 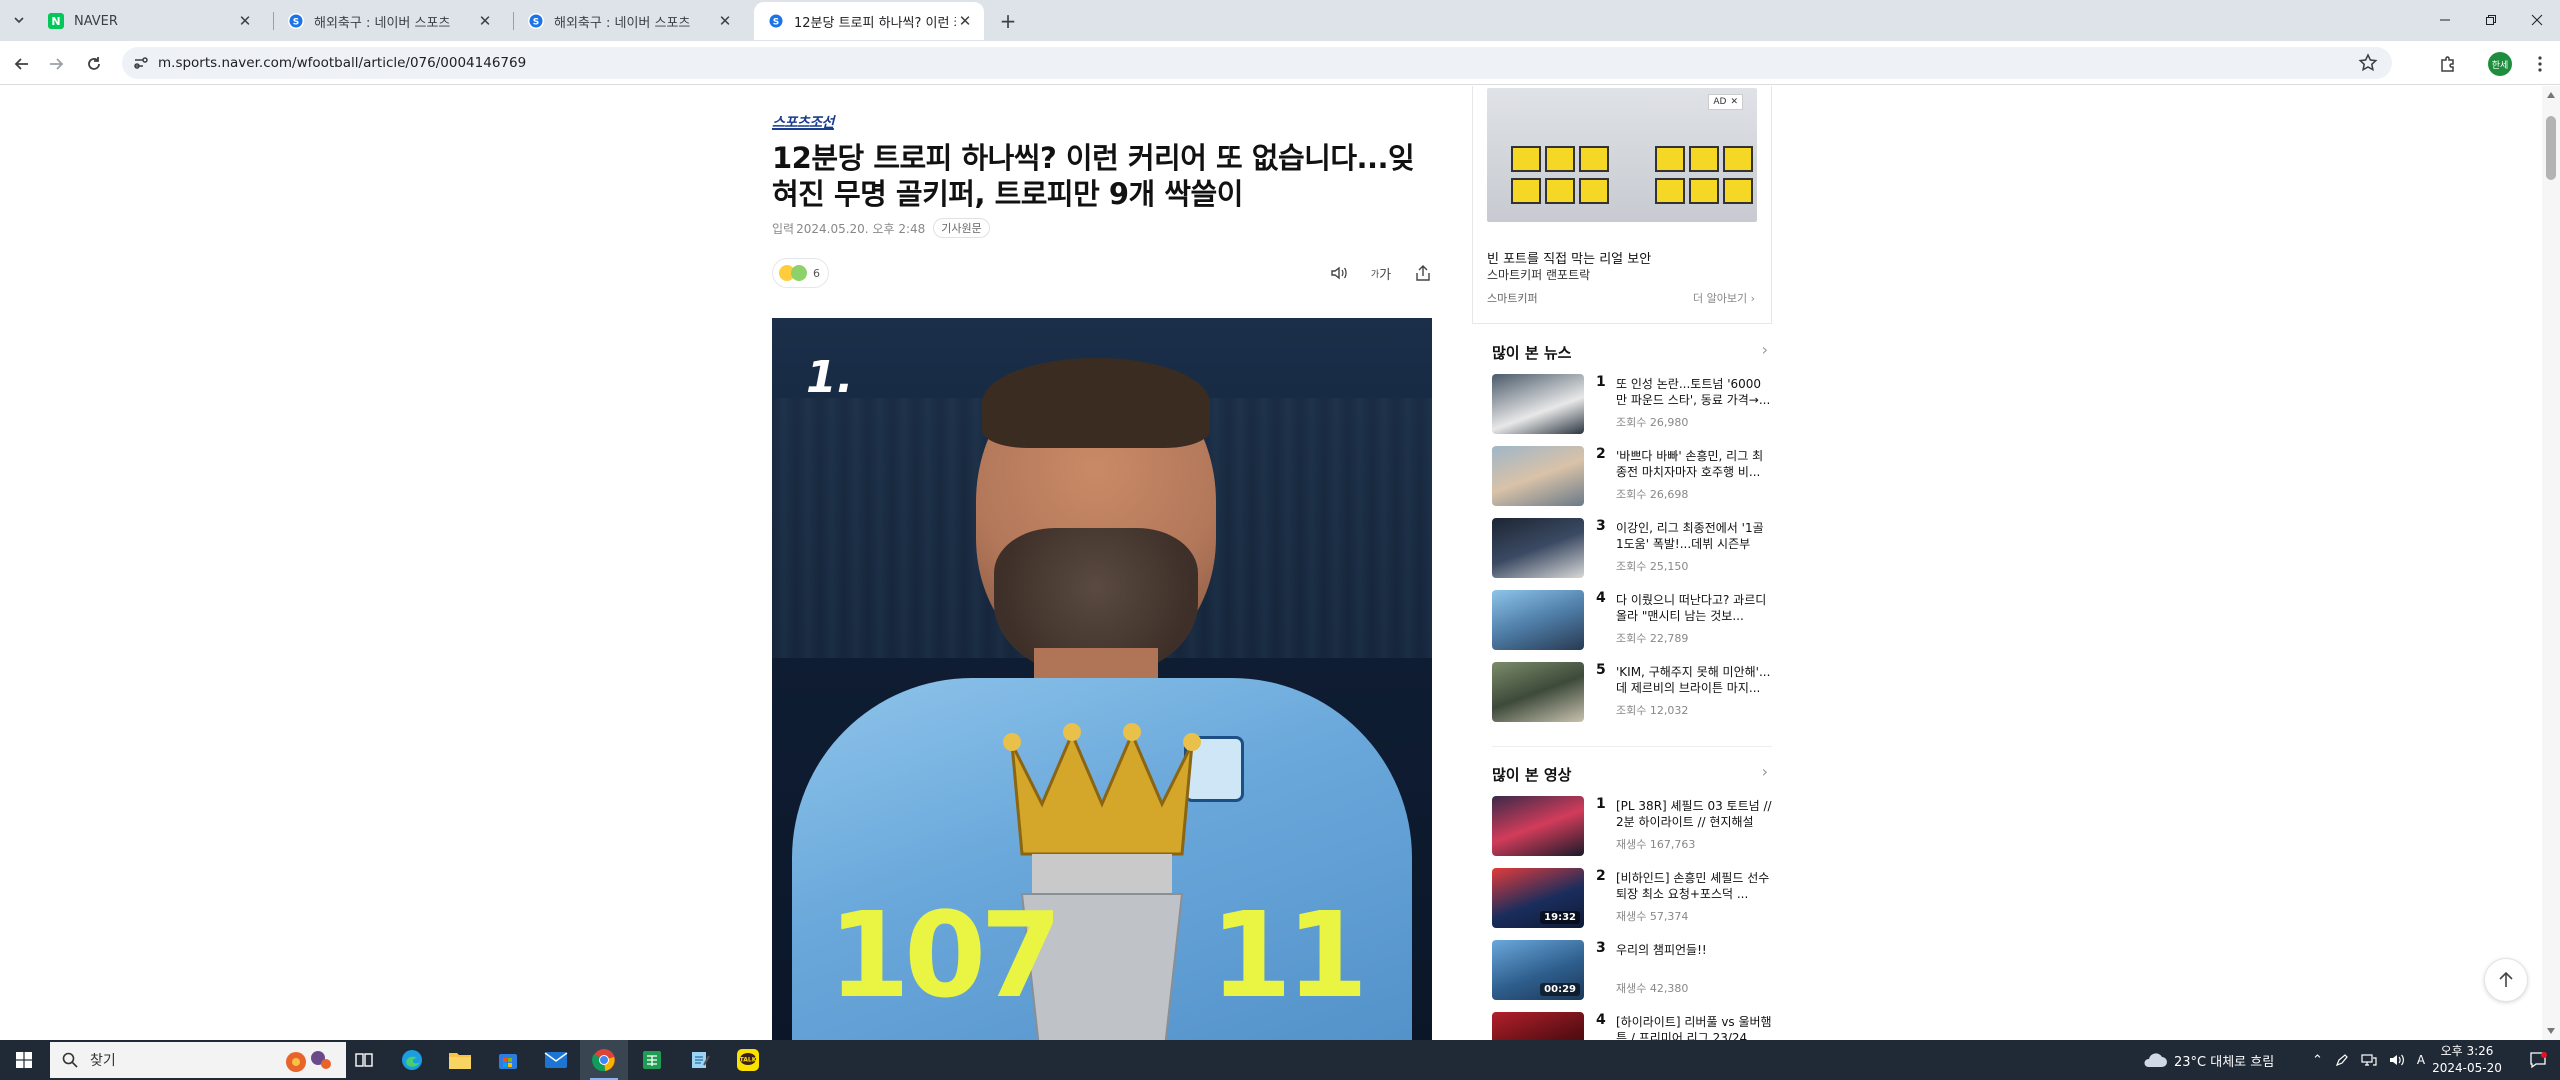 I want to click on ad-more-link: 더 알아보기 ›, so click(x=1724, y=298).